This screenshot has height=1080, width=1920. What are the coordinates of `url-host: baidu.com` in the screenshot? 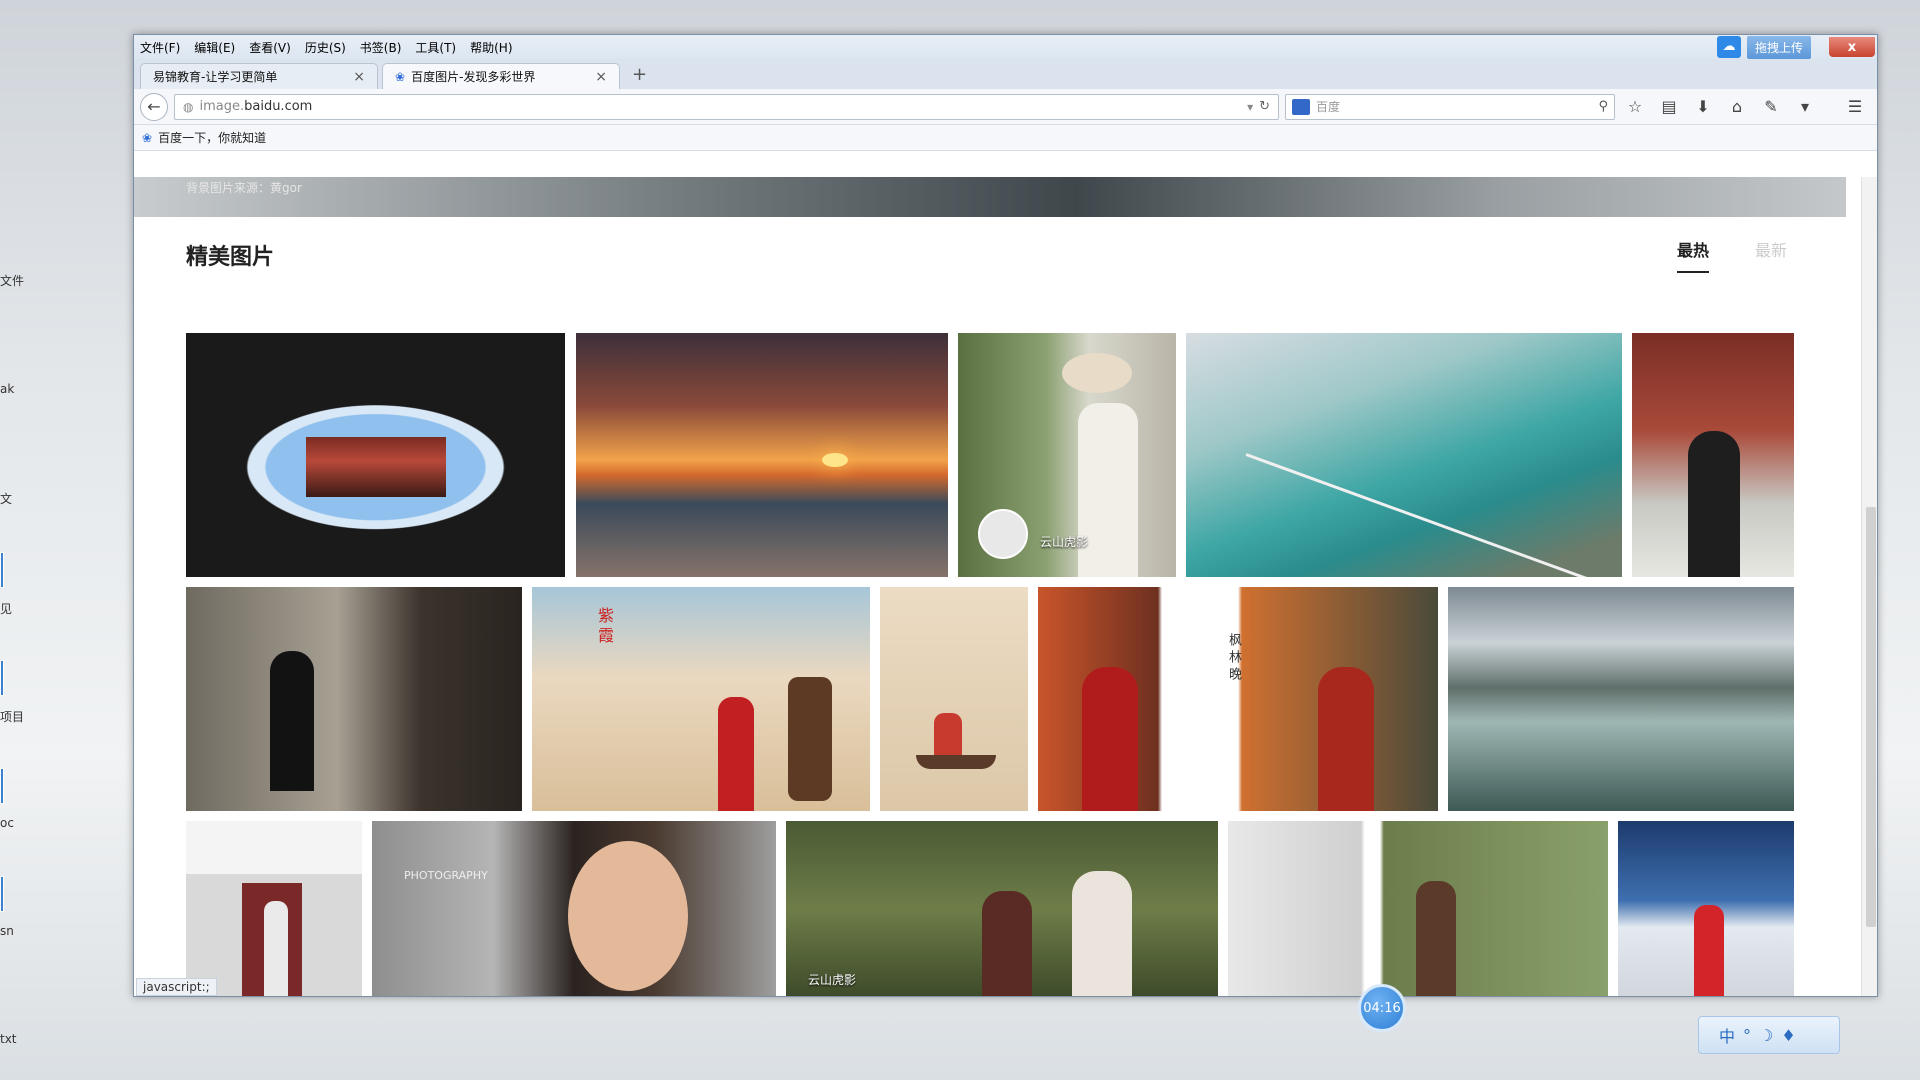 It's located at (278, 106).